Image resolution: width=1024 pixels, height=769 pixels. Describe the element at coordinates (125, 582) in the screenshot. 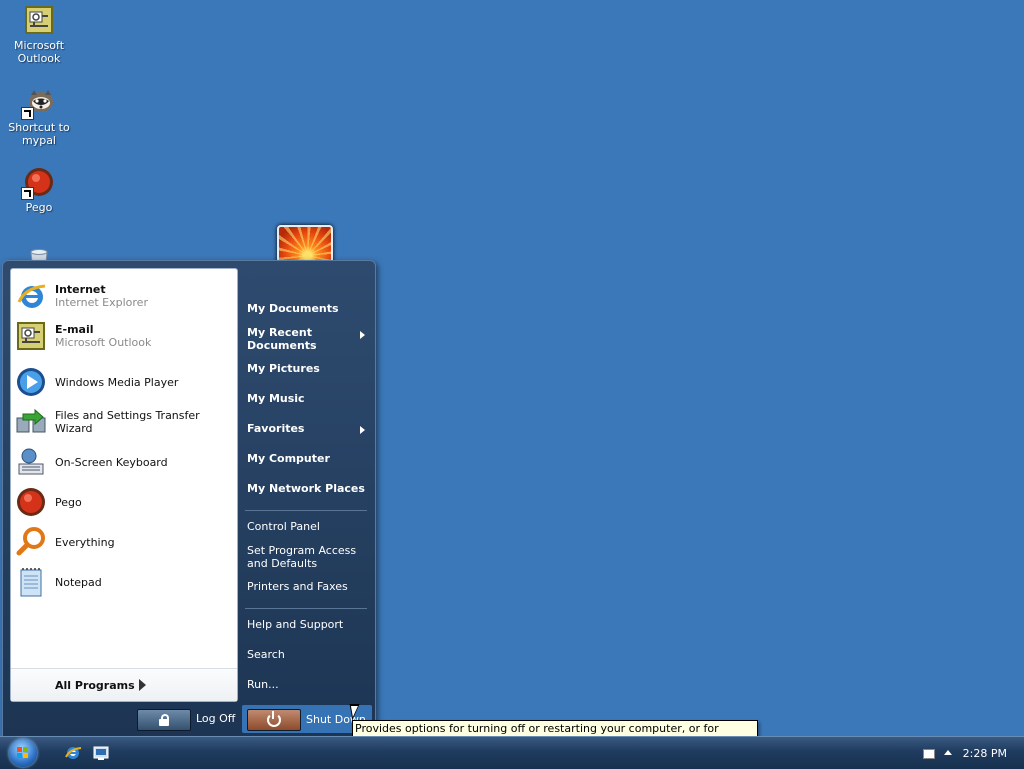

I see `start-item-notepad: Notepad` at that location.